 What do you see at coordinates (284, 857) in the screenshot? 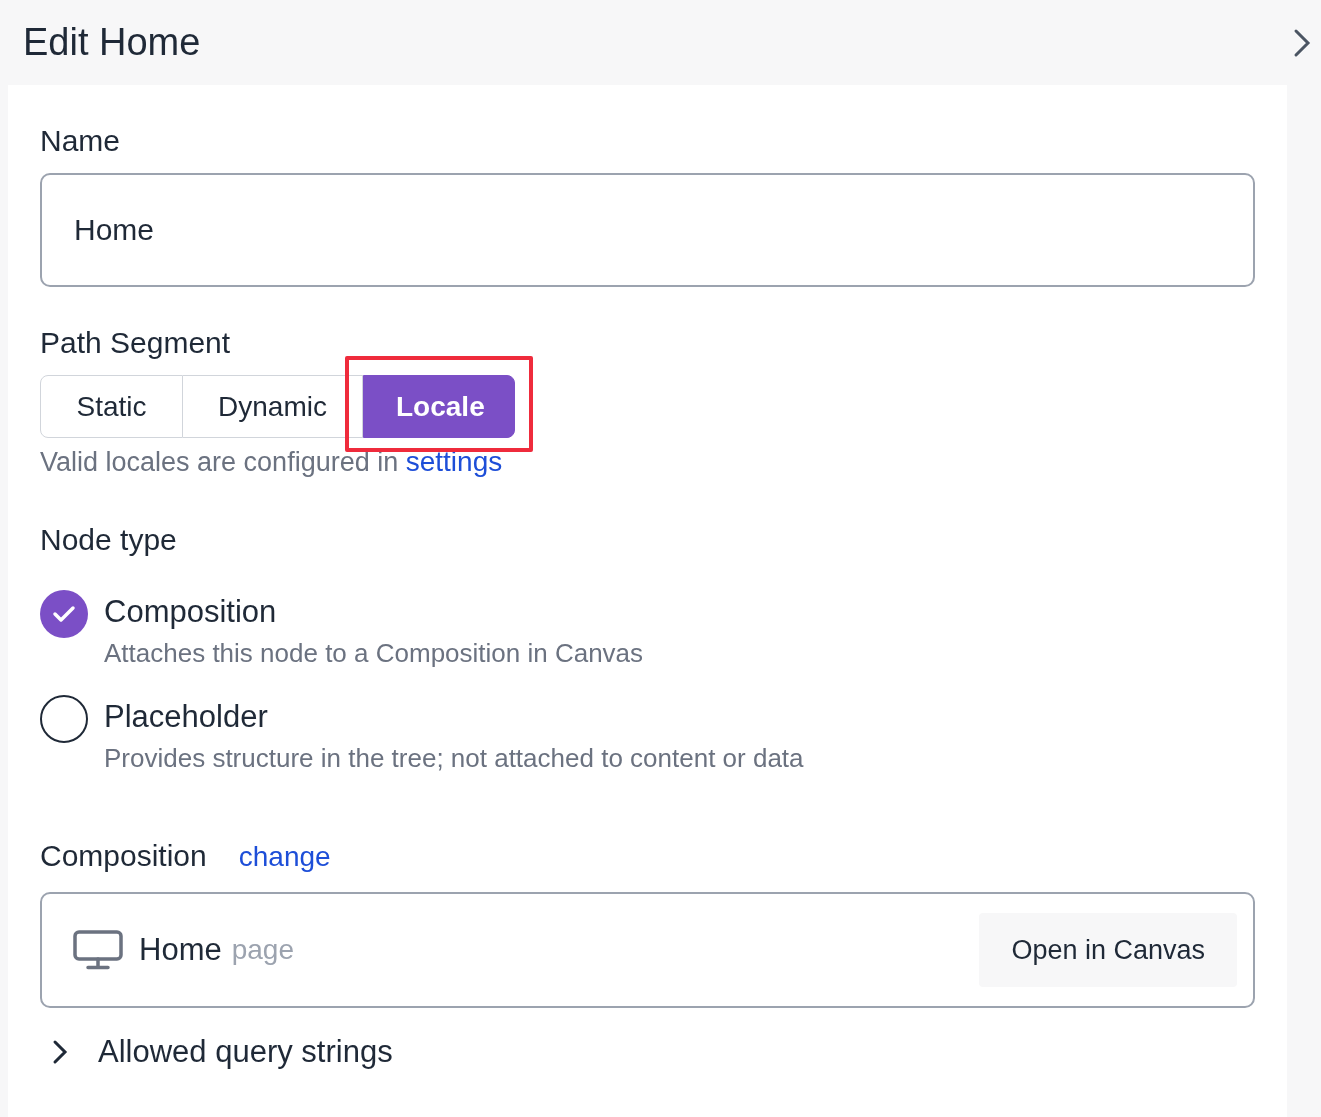
I see `change-link: change` at bounding box center [284, 857].